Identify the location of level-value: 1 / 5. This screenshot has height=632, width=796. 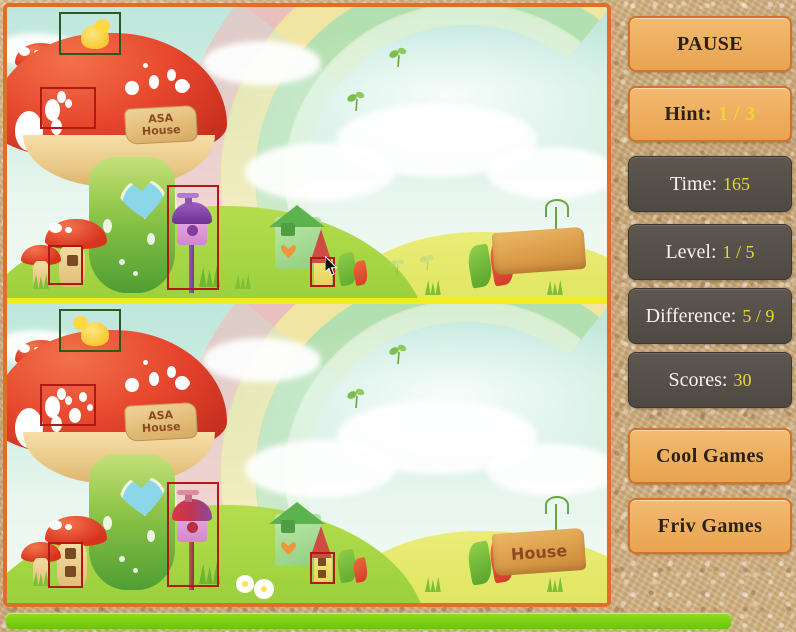
(738, 251).